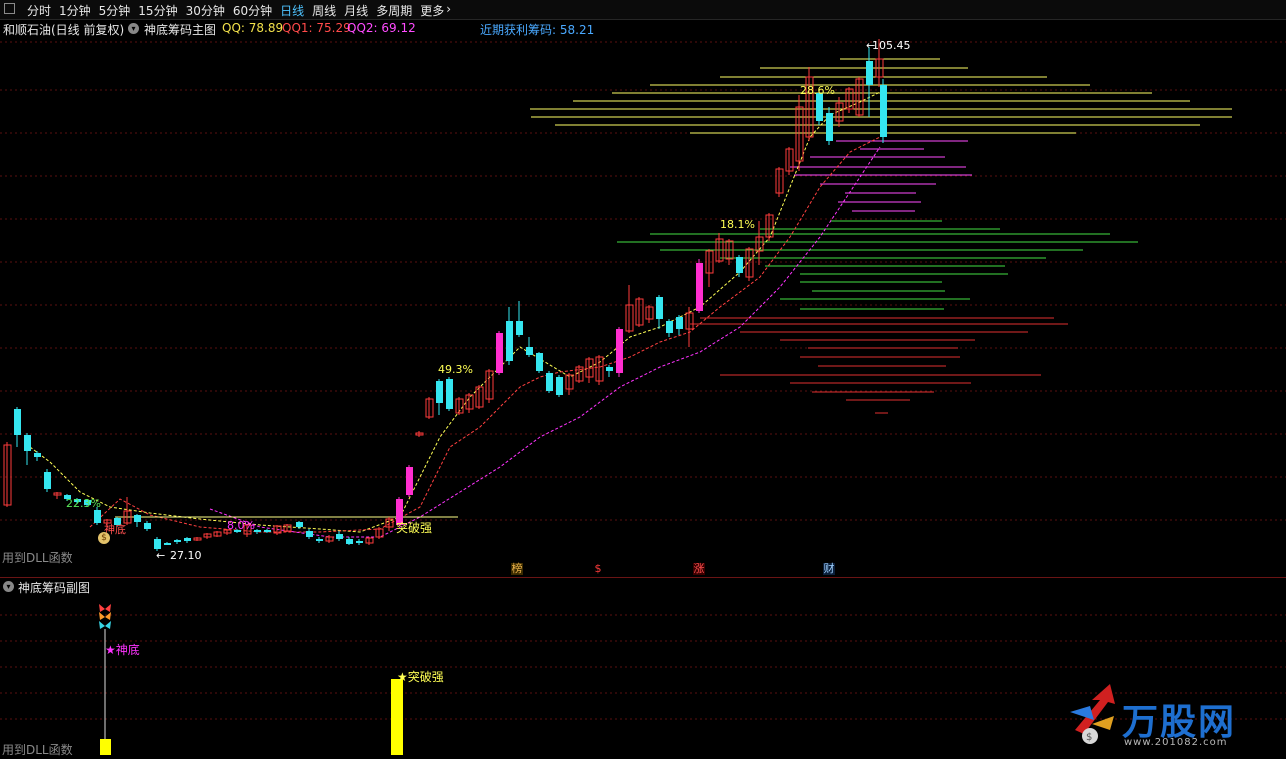 This screenshot has width=1286, height=759. I want to click on tab-10: 更多, so click(432, 10).